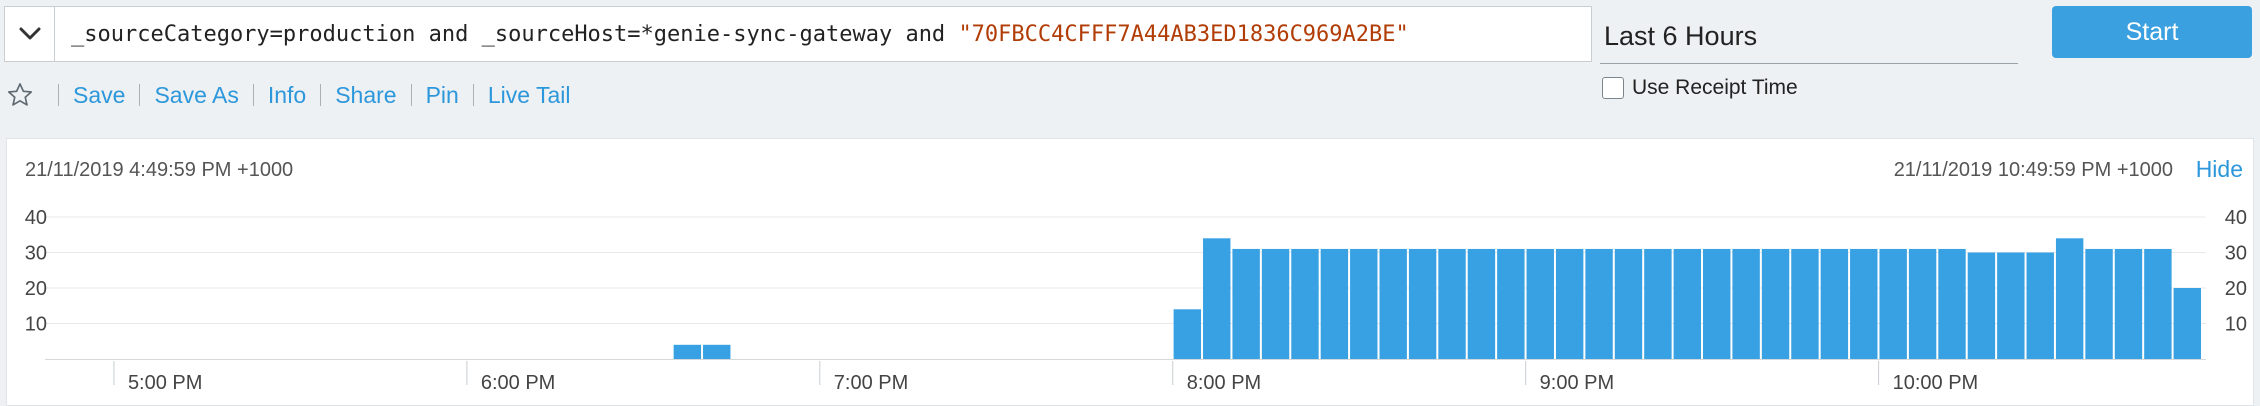 This screenshot has height=406, width=2260. What do you see at coordinates (36, 218) in the screenshot?
I see `y-tick-label-left: 40` at bounding box center [36, 218].